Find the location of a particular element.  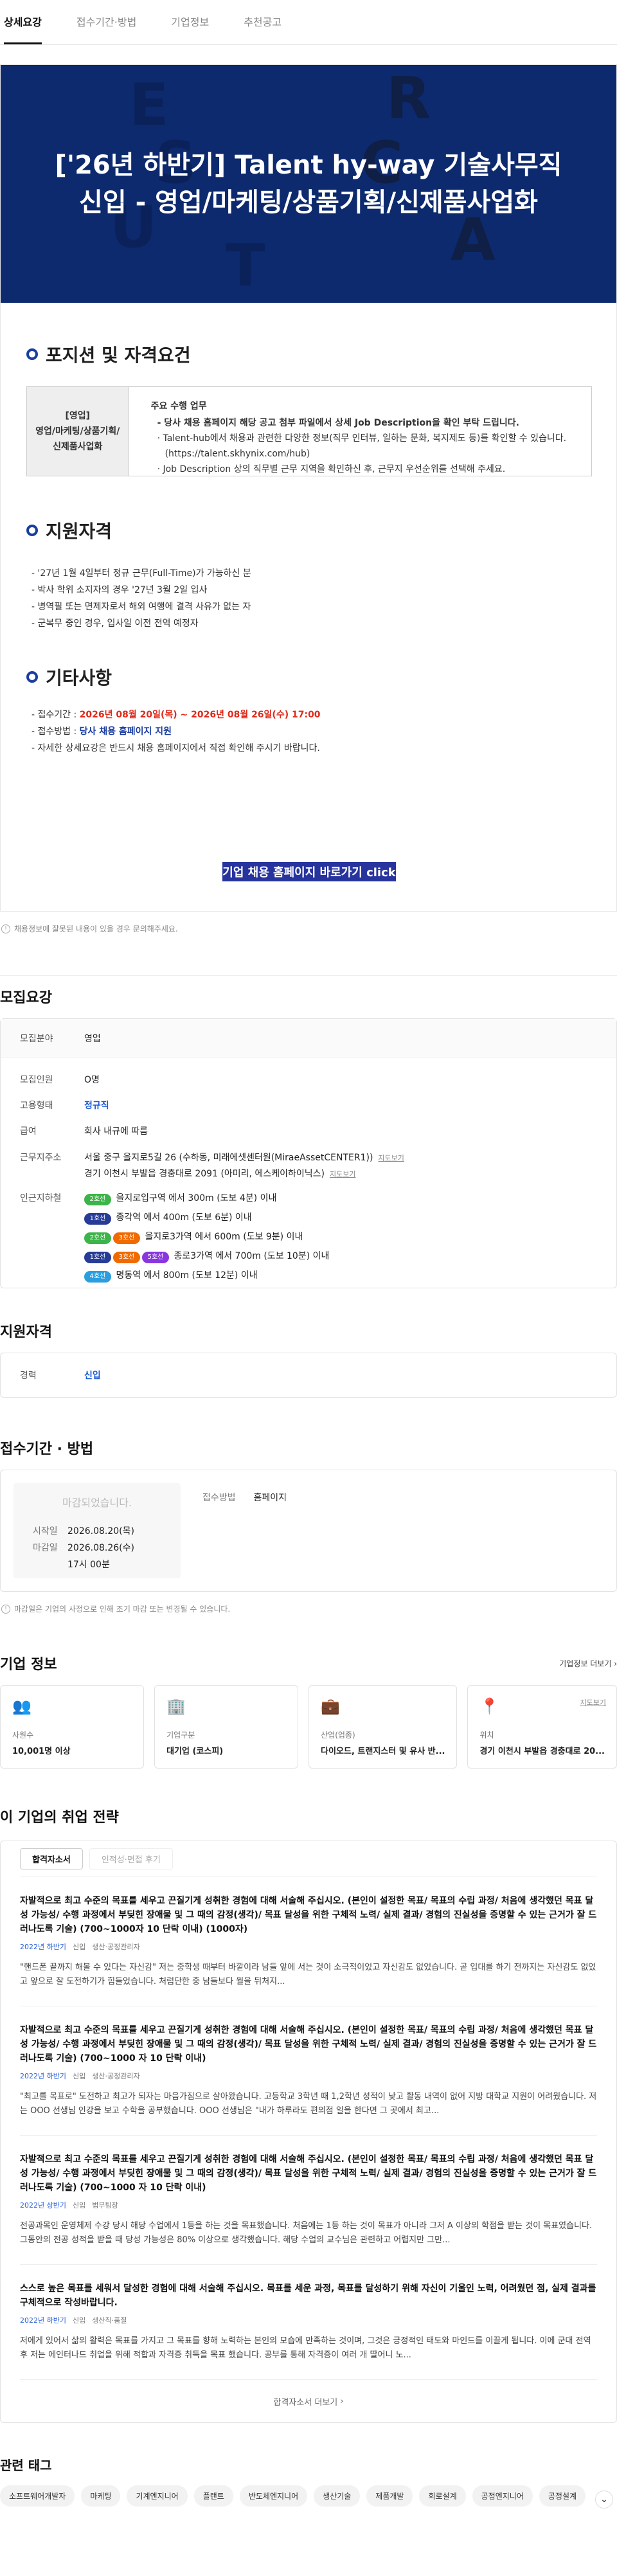

stat-label: 위치 is located at coordinates (486, 1735).